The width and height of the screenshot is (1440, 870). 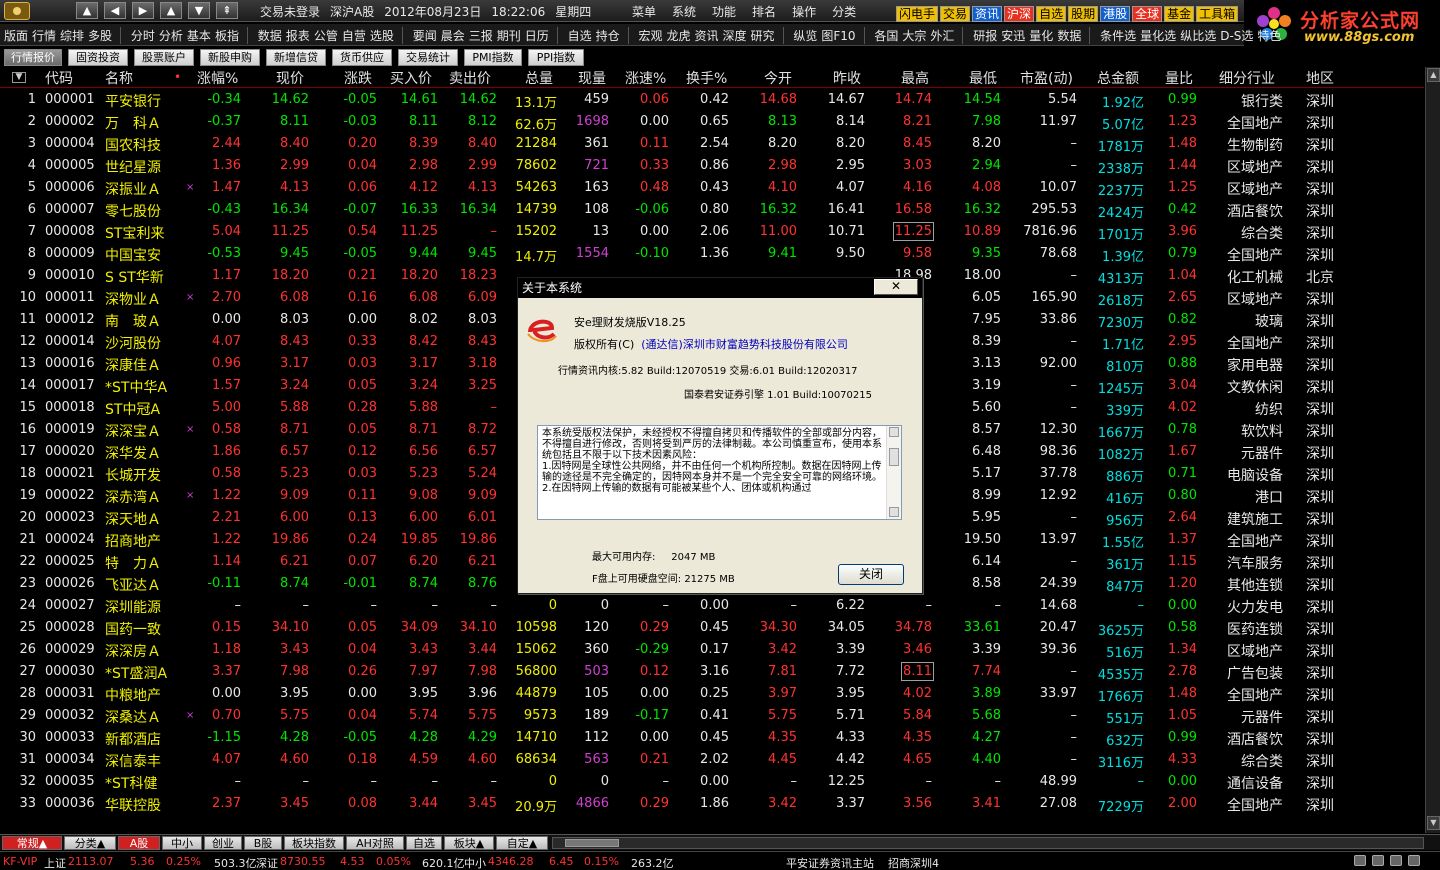 I want to click on col-cur-volume: 现量, so click(x=592, y=78).